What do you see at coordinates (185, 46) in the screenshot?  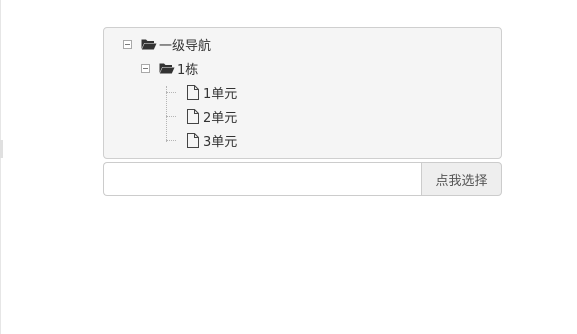 I see `tree-node-label: 一级导航` at bounding box center [185, 46].